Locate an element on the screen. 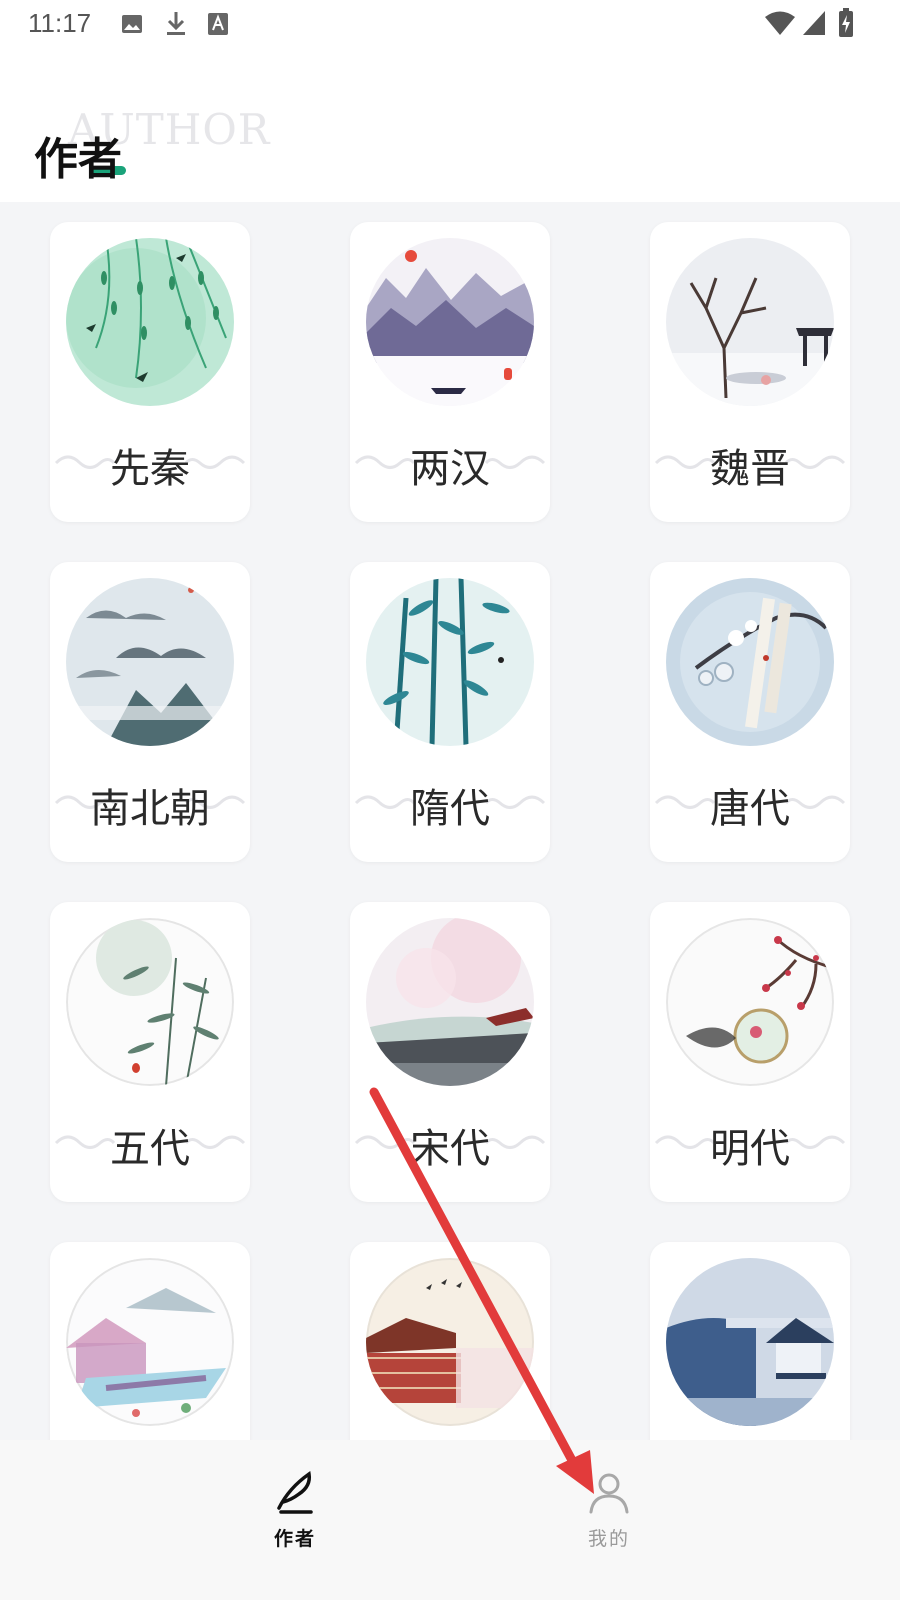 Image resolution: width=900 pixels, height=1600 pixels. dynasty-card: 南北朝 is located at coordinates (150, 712).